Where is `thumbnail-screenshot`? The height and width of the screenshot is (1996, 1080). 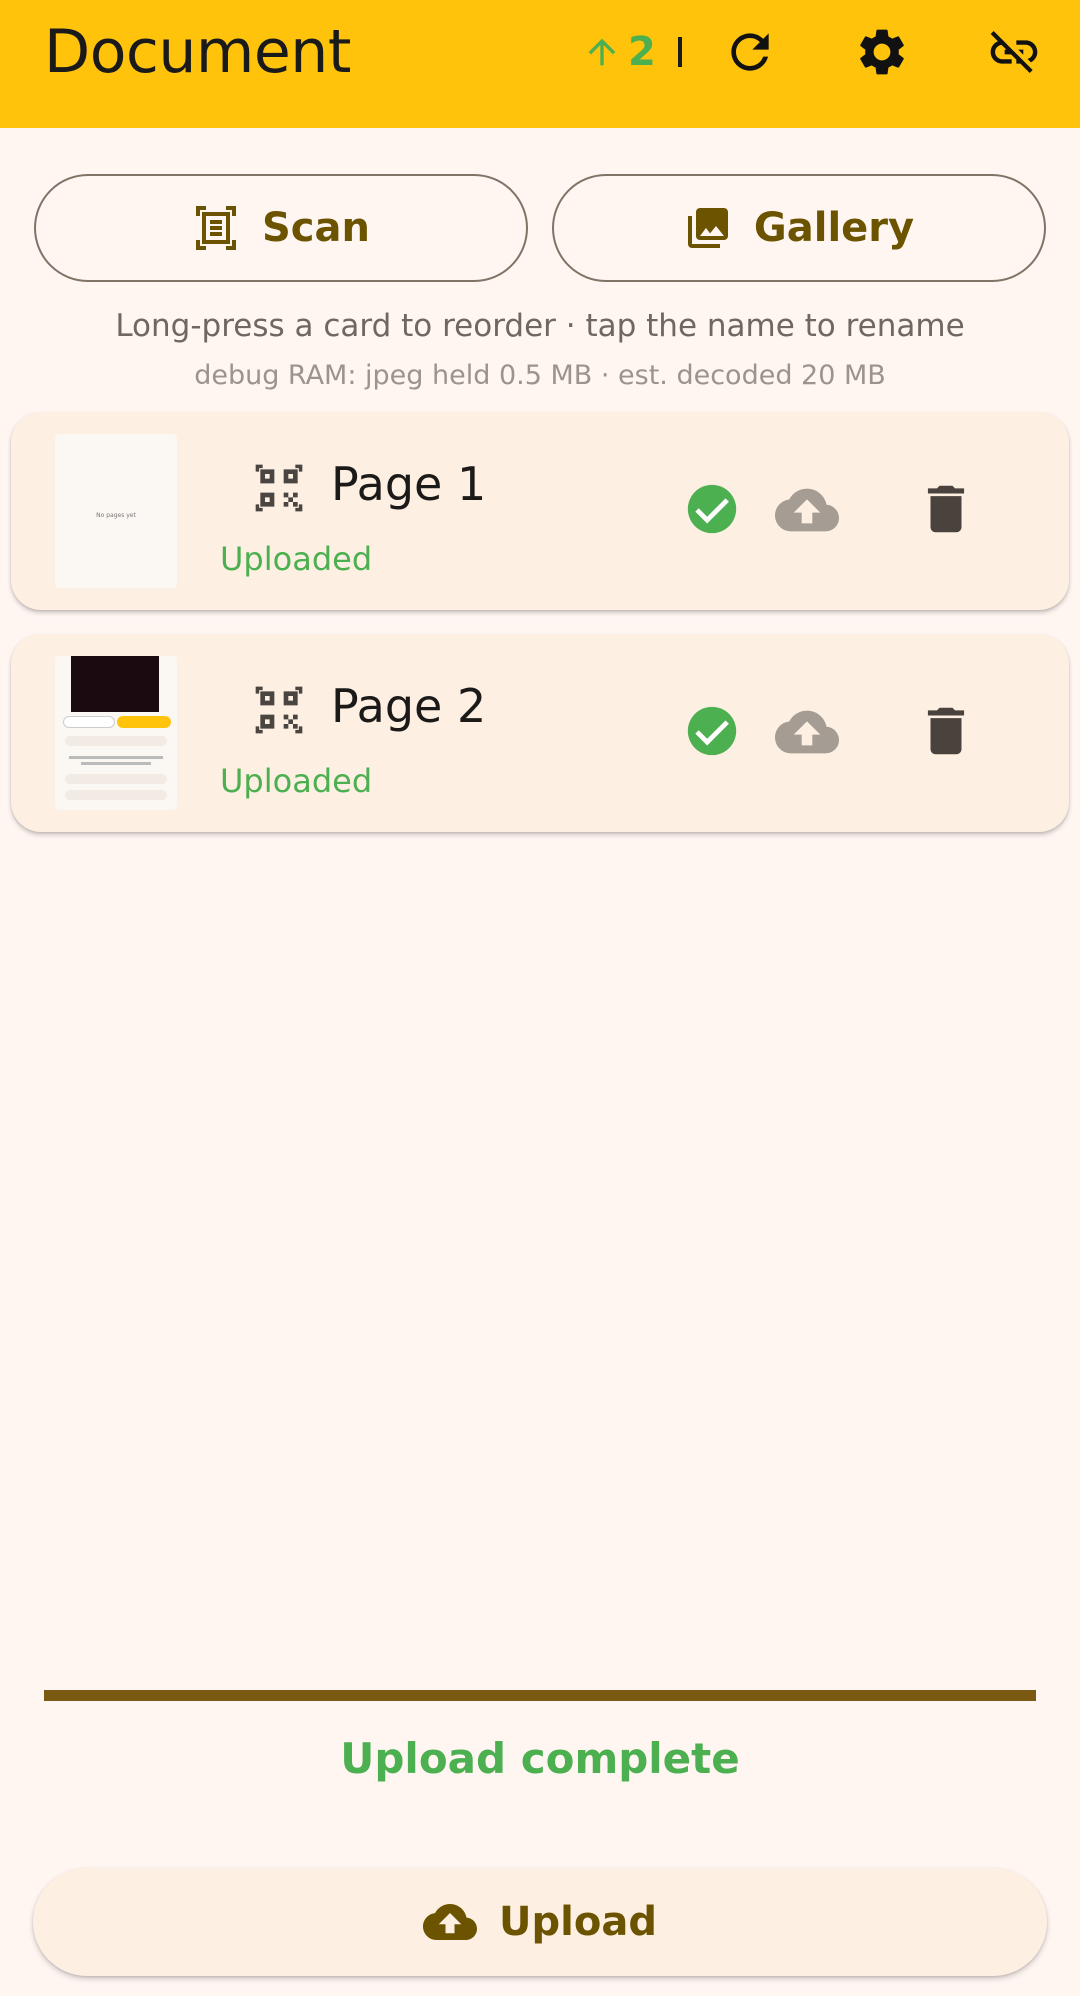 thumbnail-screenshot is located at coordinates (115, 684).